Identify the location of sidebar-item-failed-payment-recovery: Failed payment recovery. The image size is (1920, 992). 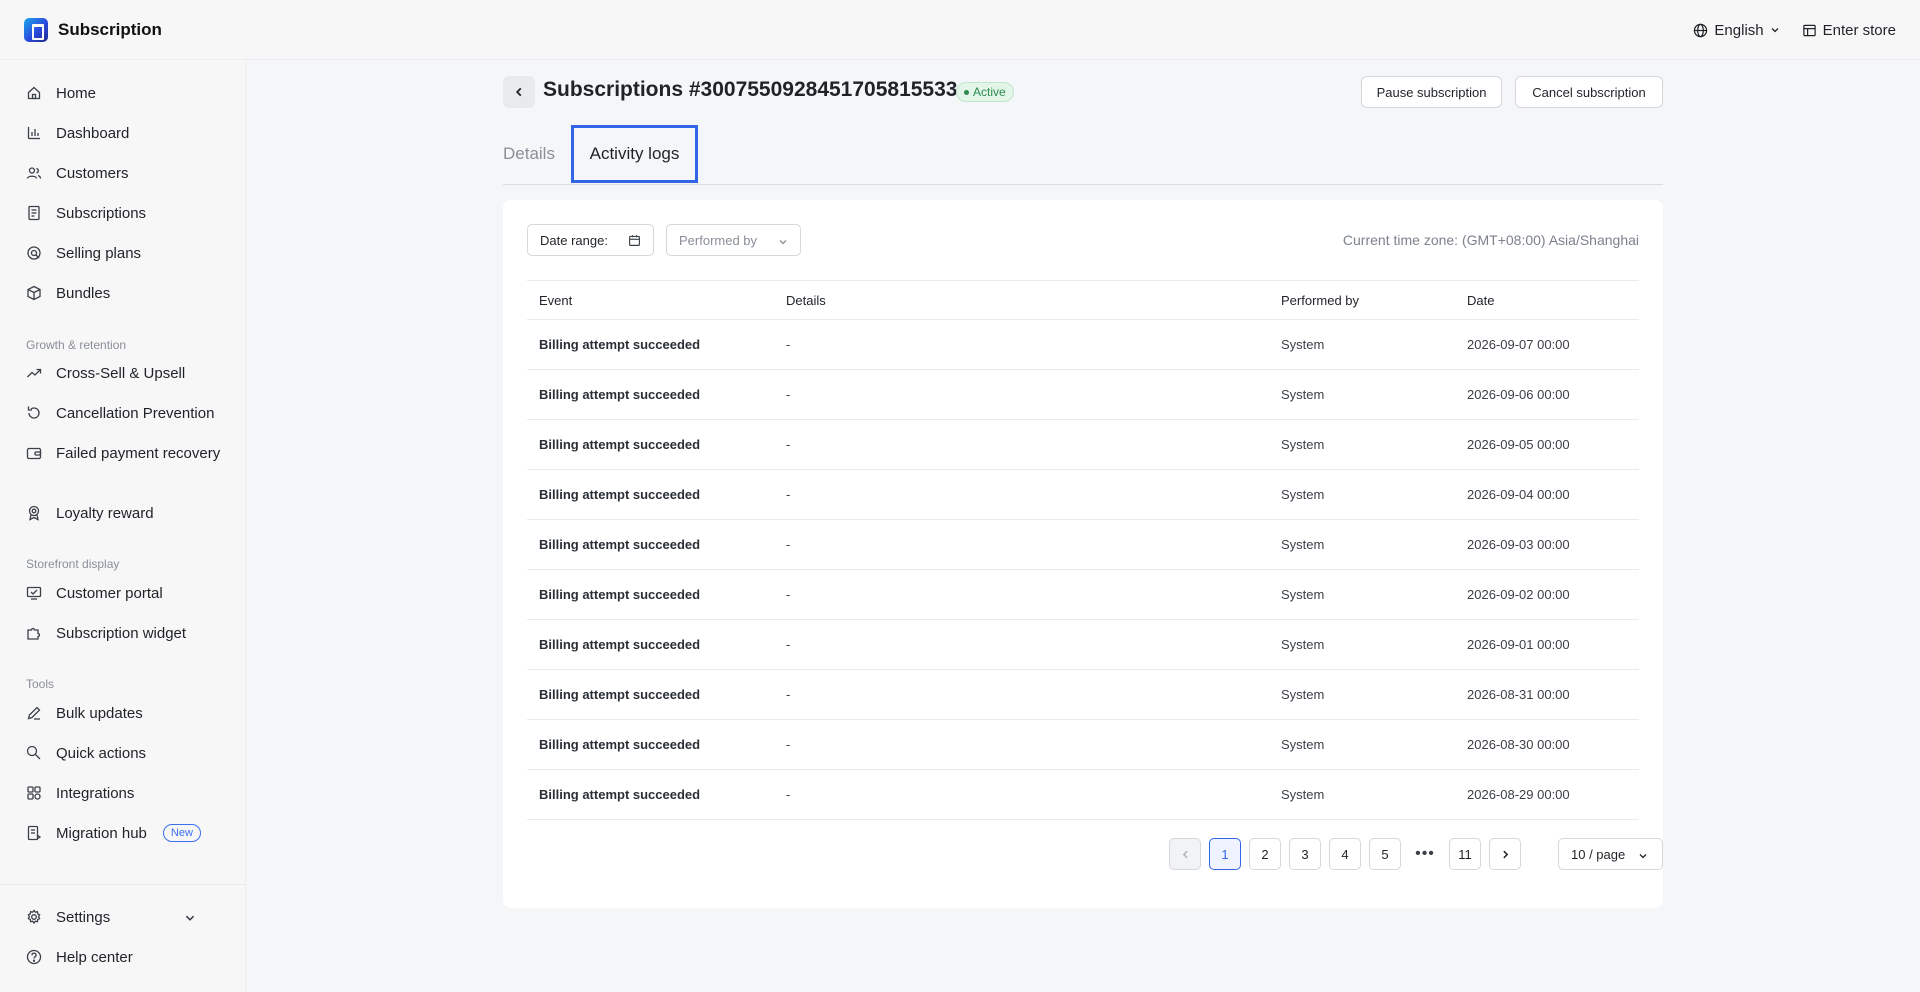
(126, 454).